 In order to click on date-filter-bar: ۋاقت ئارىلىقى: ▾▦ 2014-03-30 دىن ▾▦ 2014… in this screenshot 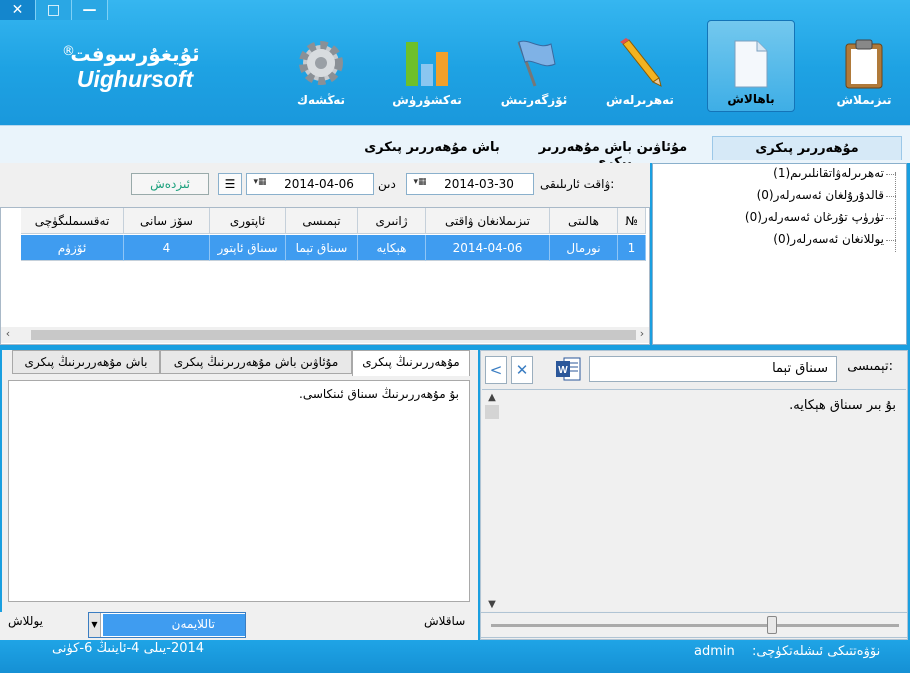, I will do `click(325, 185)`.